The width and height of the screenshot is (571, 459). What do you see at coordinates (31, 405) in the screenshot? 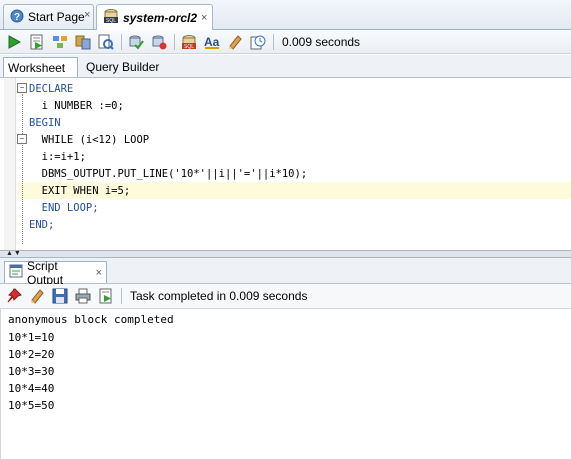
I see `output-line: 10*5=50` at bounding box center [31, 405].